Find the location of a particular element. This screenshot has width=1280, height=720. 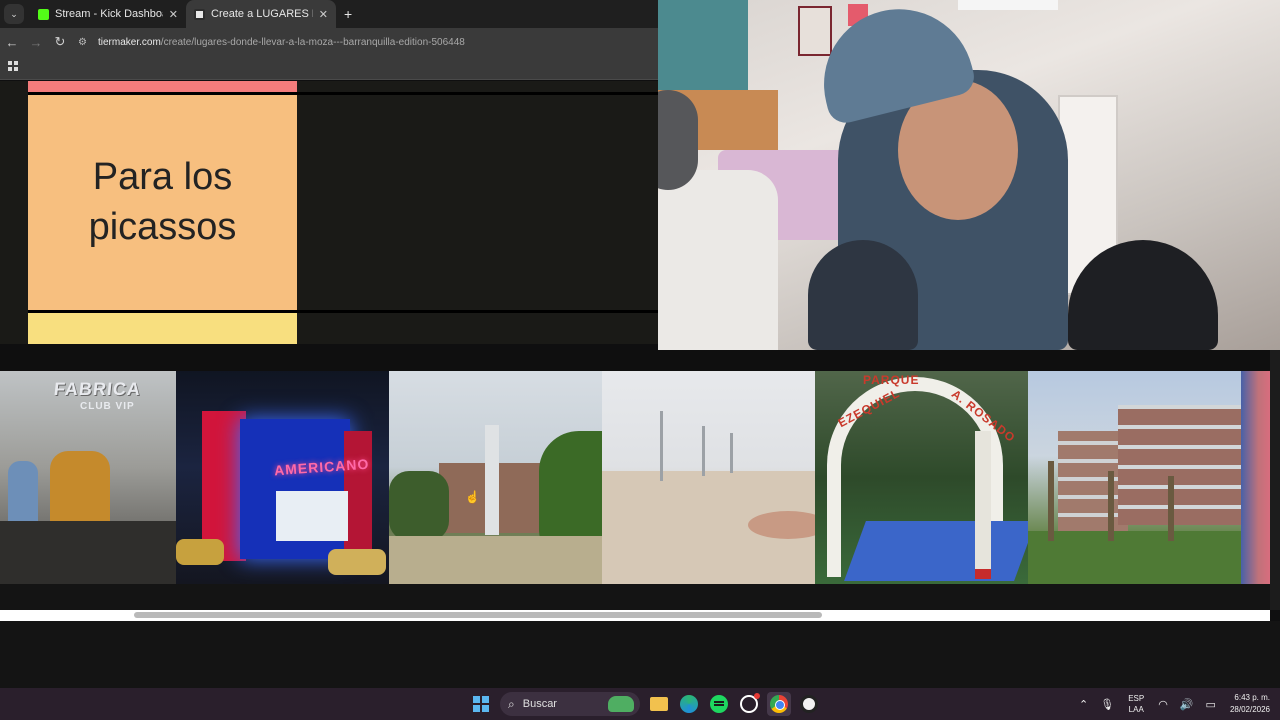

forward-arrow-icon: → is located at coordinates (36, 42).